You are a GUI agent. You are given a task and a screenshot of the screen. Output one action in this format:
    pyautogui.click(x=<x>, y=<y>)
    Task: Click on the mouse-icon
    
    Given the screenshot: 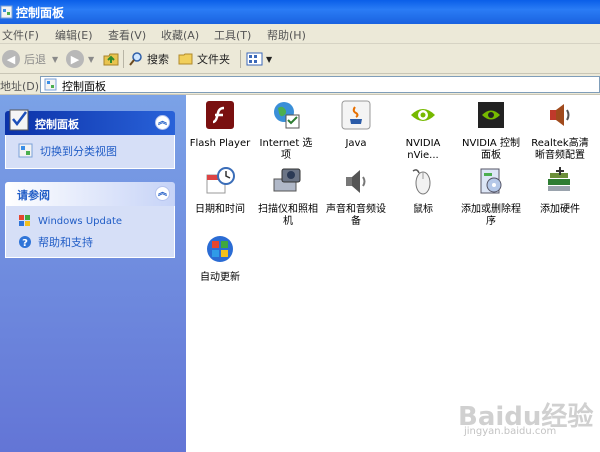 What is the action you would take?
    pyautogui.click(x=421, y=182)
    